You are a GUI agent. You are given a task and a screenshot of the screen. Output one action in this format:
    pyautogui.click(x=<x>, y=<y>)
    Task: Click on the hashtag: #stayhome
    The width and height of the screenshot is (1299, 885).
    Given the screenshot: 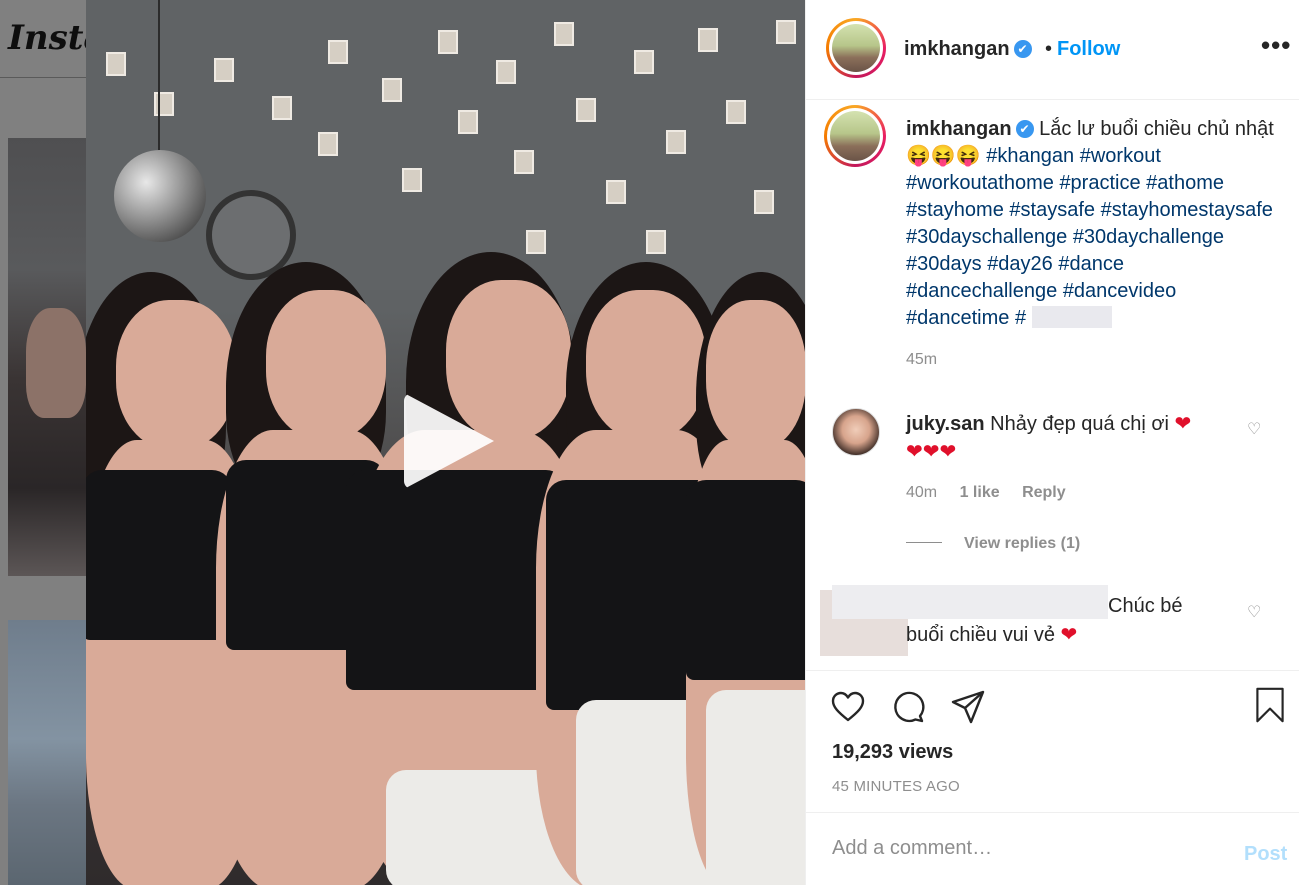 What is the action you would take?
    pyautogui.click(x=955, y=210)
    